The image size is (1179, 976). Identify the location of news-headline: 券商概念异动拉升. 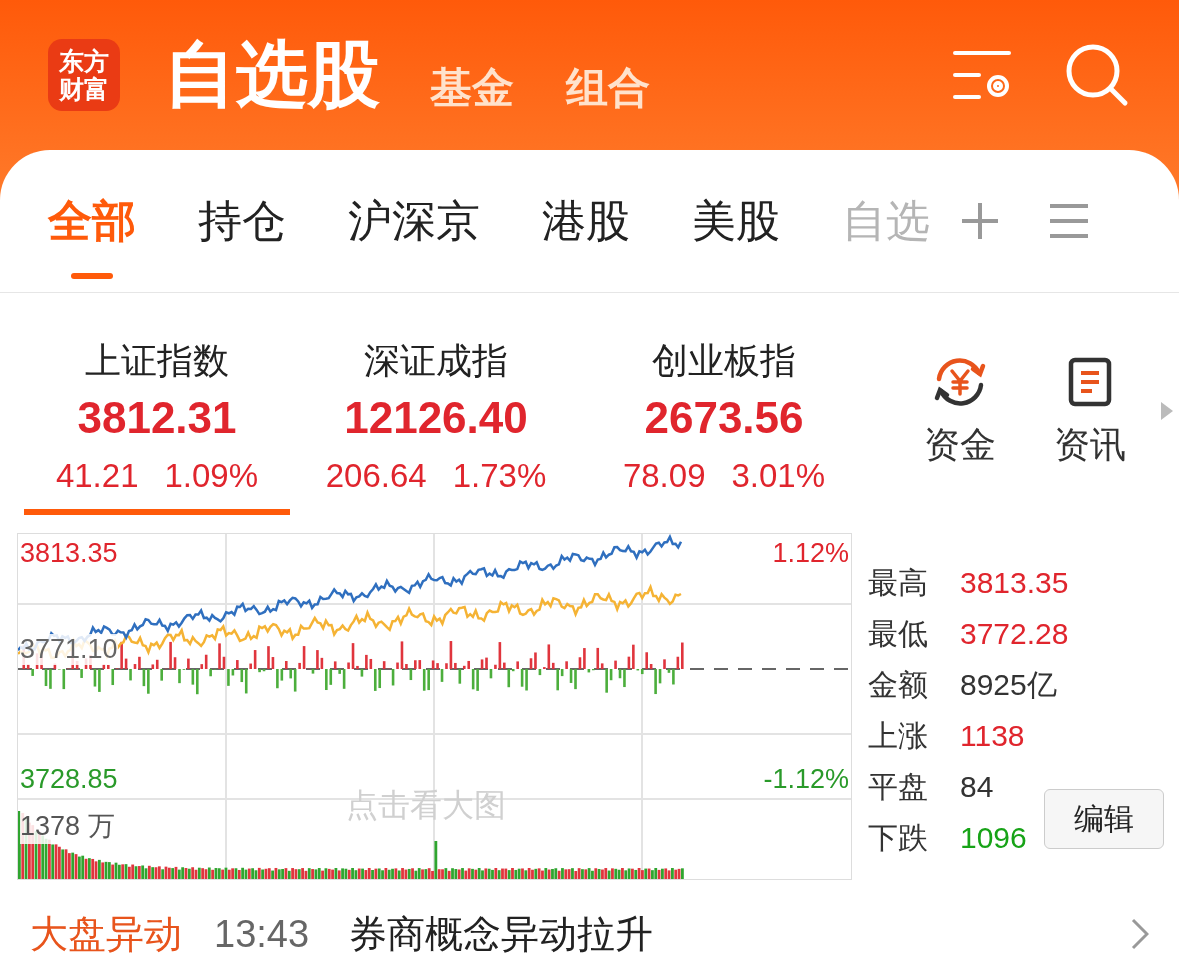
(740, 934).